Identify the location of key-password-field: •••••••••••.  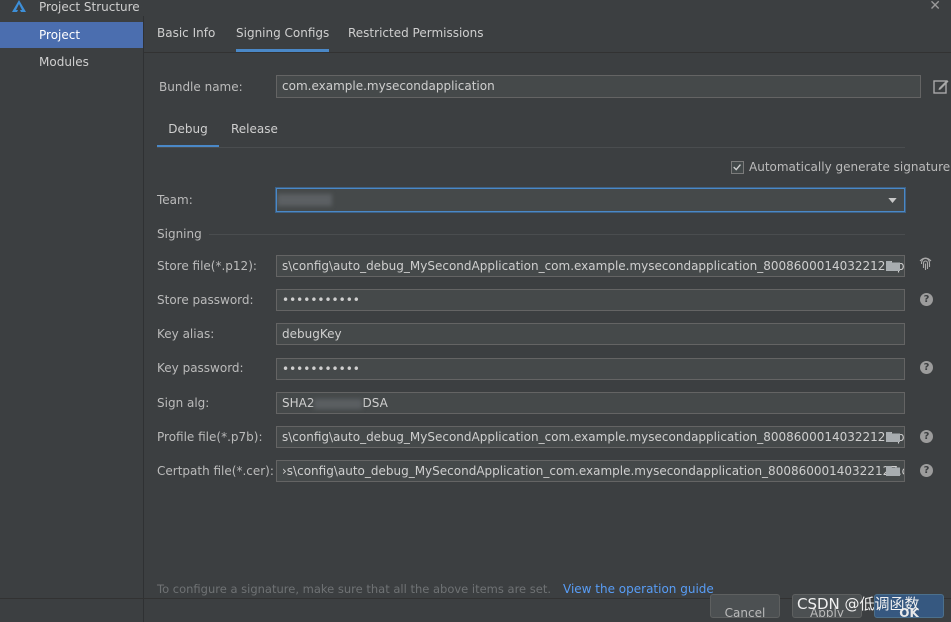
(590, 369).